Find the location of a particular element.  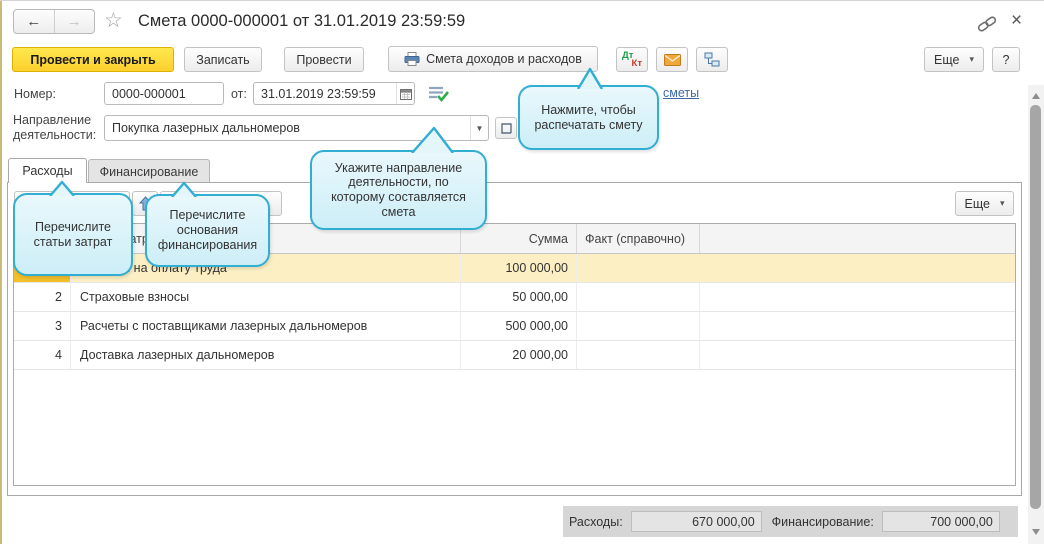

envelope-icon is located at coordinates (672, 59).